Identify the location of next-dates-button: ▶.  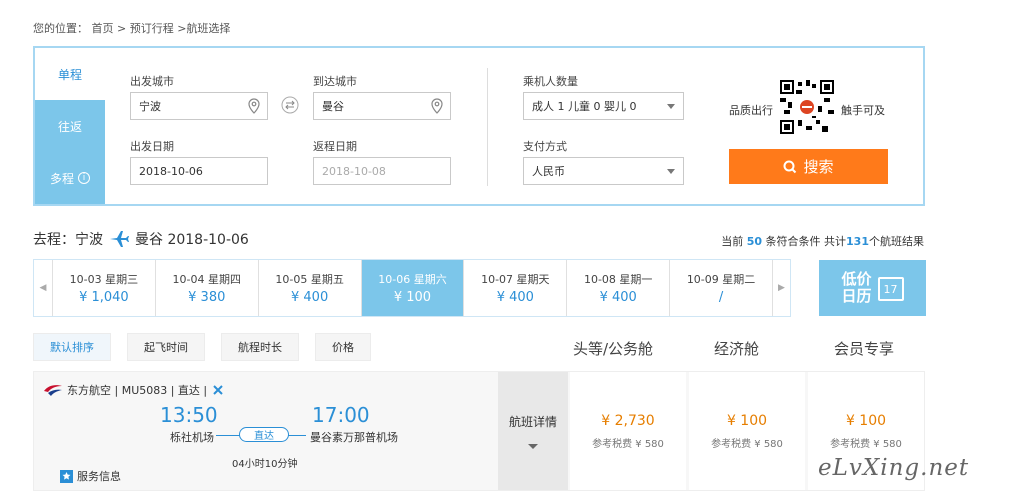
(780, 288).